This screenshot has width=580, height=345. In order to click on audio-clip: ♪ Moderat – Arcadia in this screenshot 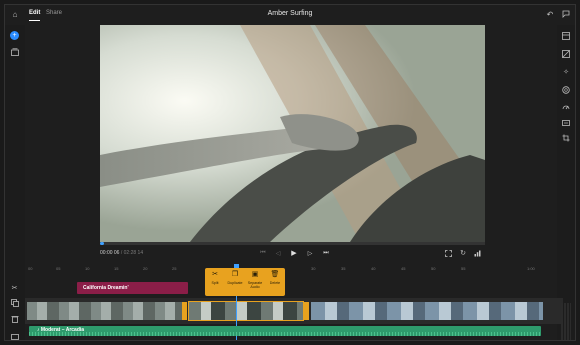, I will do `click(285, 331)`.